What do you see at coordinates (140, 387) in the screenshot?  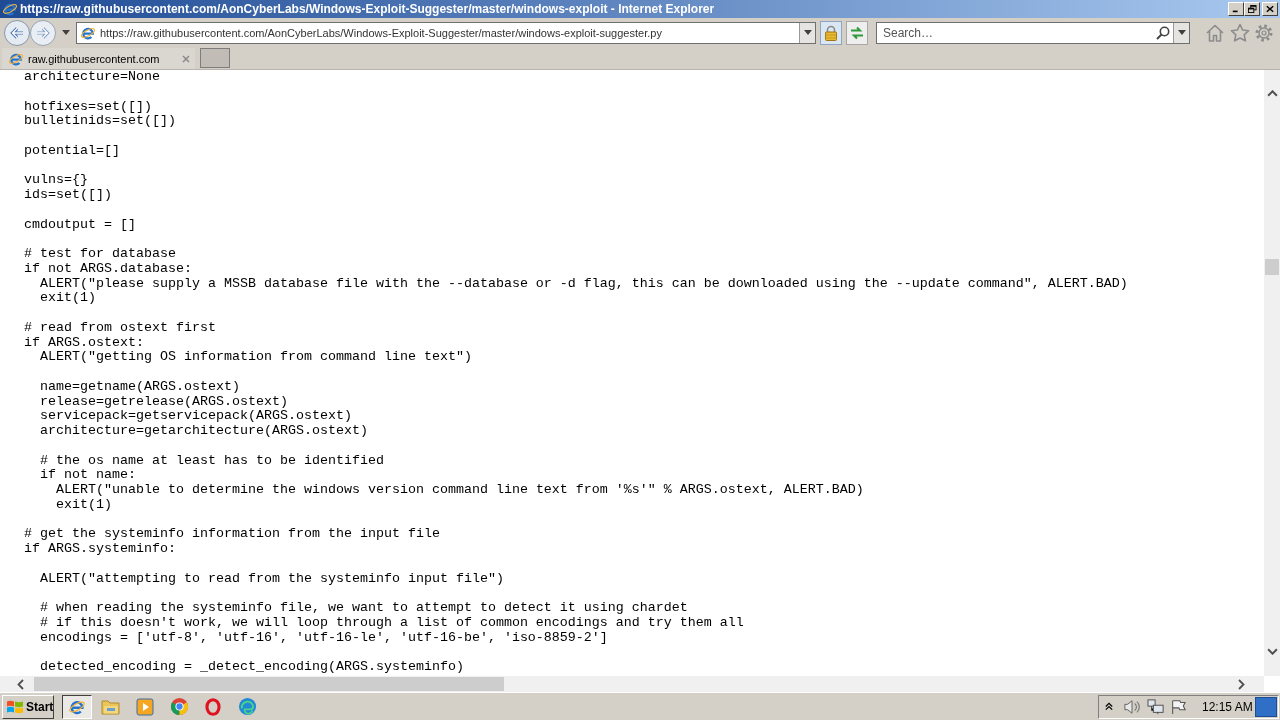 I see `code-line: name=getname(ARGS.ostext)` at bounding box center [140, 387].